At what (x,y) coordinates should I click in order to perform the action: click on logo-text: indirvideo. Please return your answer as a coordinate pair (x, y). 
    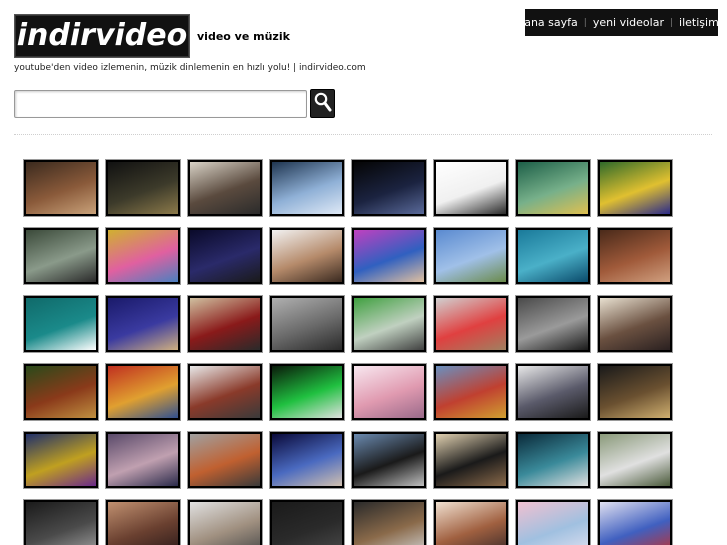
    Looking at the image, I should click on (102, 35).